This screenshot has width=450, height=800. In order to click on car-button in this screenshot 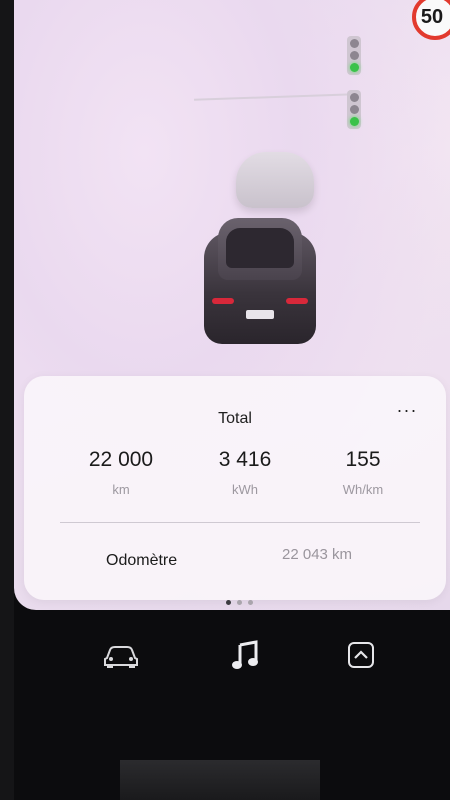, I will do `click(121, 655)`.